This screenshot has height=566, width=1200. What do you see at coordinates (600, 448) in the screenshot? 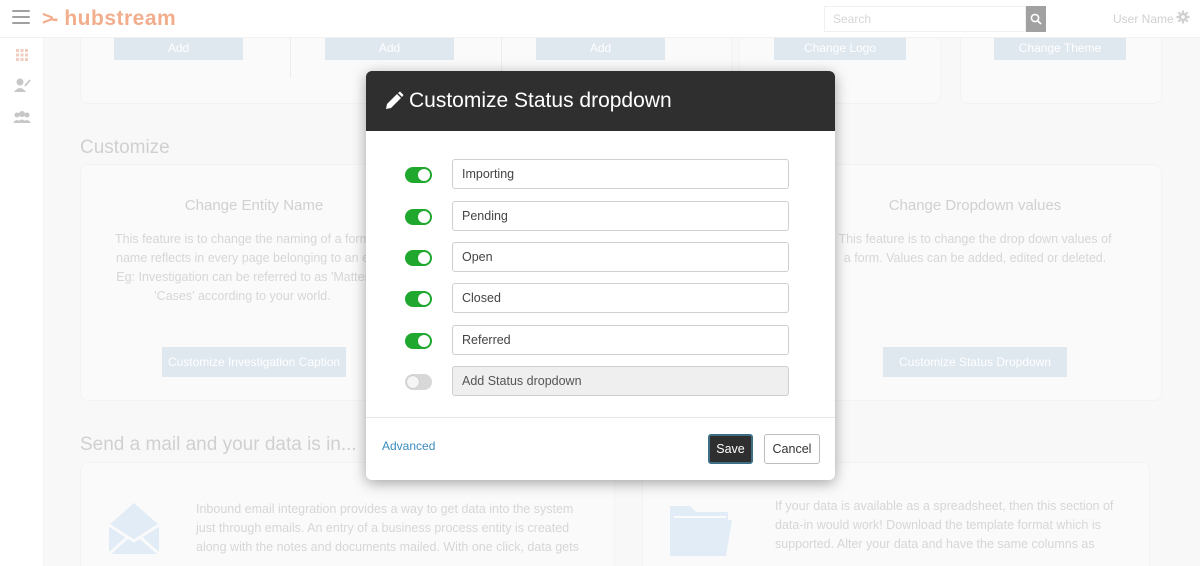
I see `modal-footer: Advanced Save Cancel` at bounding box center [600, 448].